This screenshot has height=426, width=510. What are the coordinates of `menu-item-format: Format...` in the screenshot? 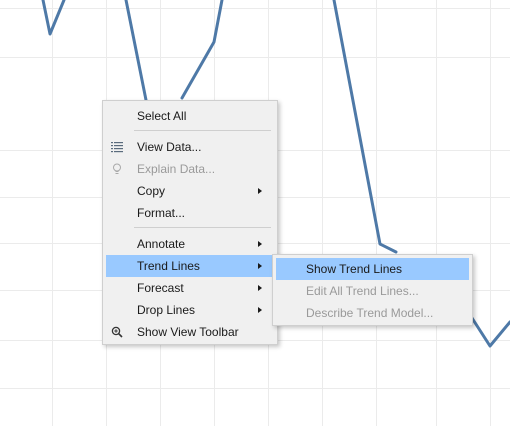 It's located at (190, 213).